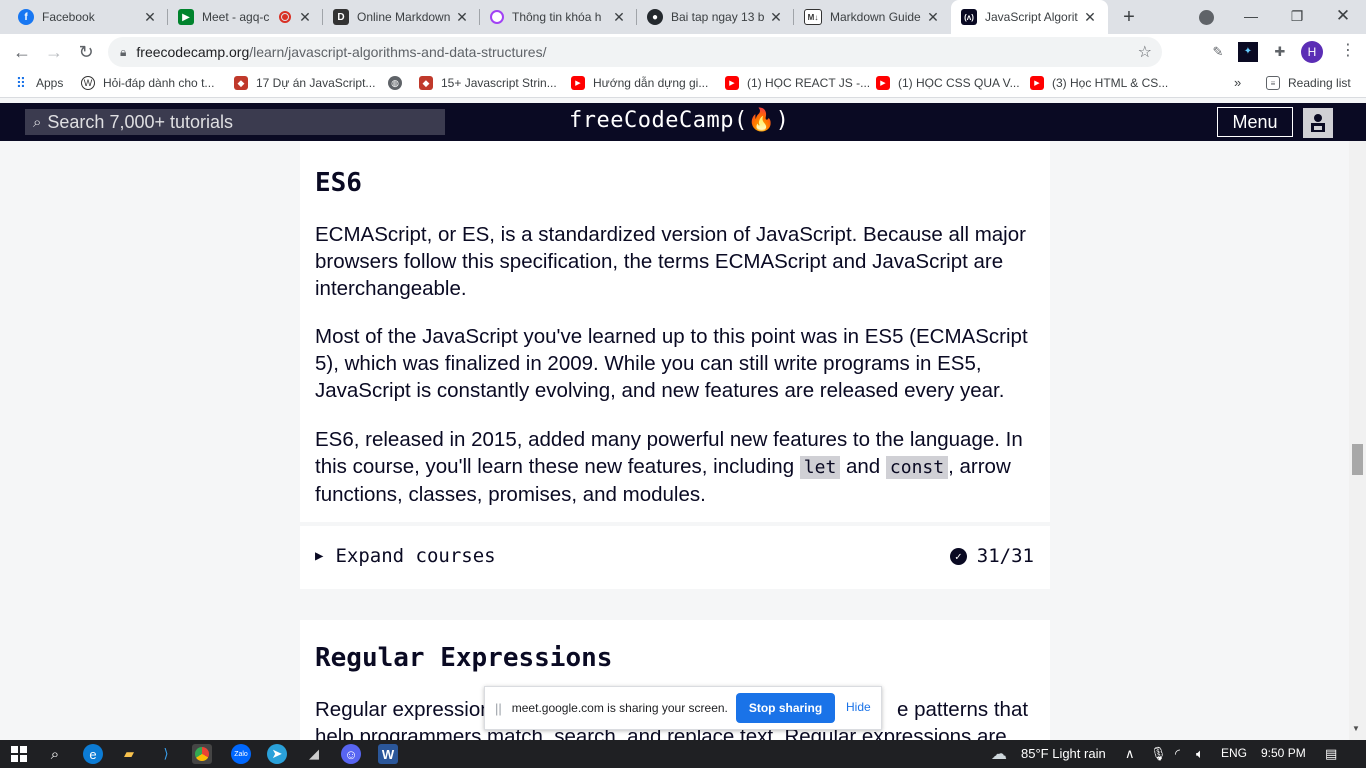 The height and width of the screenshot is (768, 1366). I want to click on show-hidden-icons-icon: ∧, so click(1130, 754).